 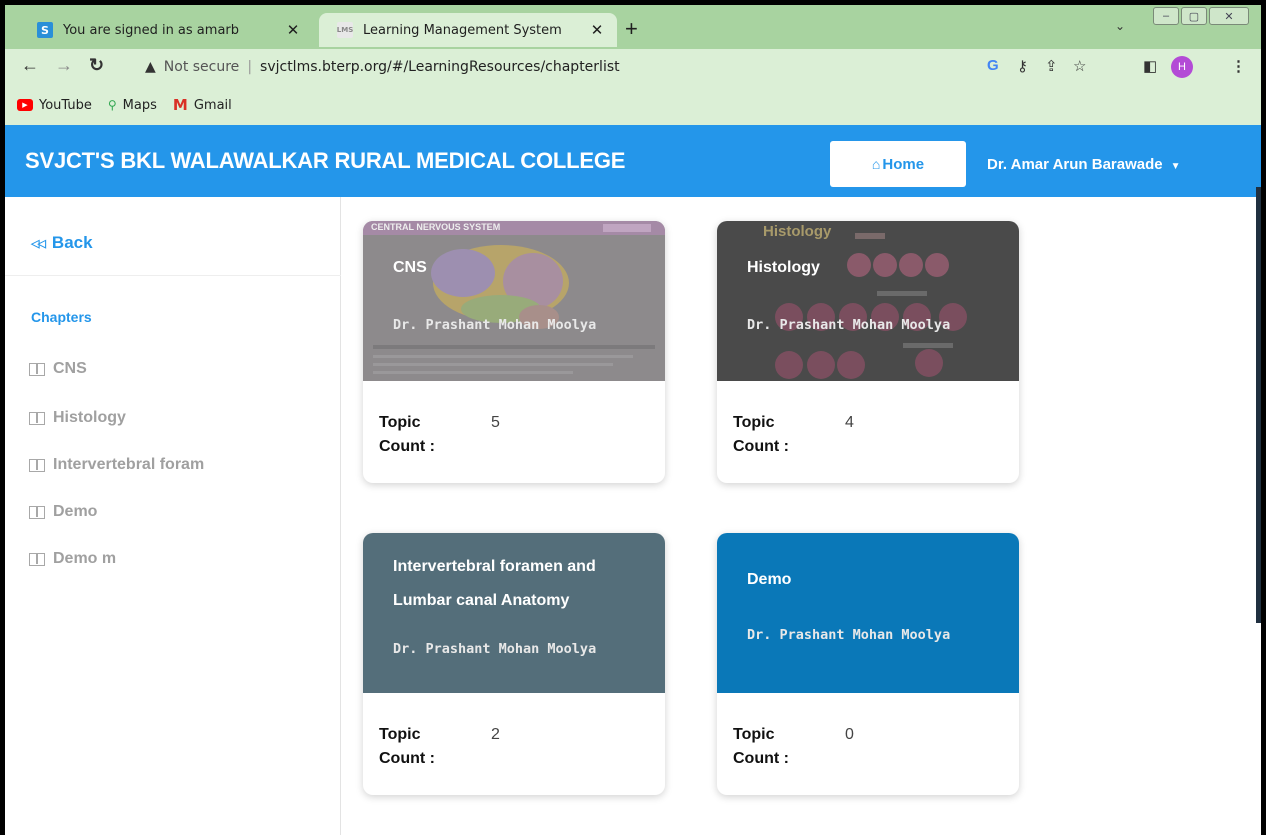 I want to click on tab-title: You are signed in as amarb, so click(x=151, y=30).